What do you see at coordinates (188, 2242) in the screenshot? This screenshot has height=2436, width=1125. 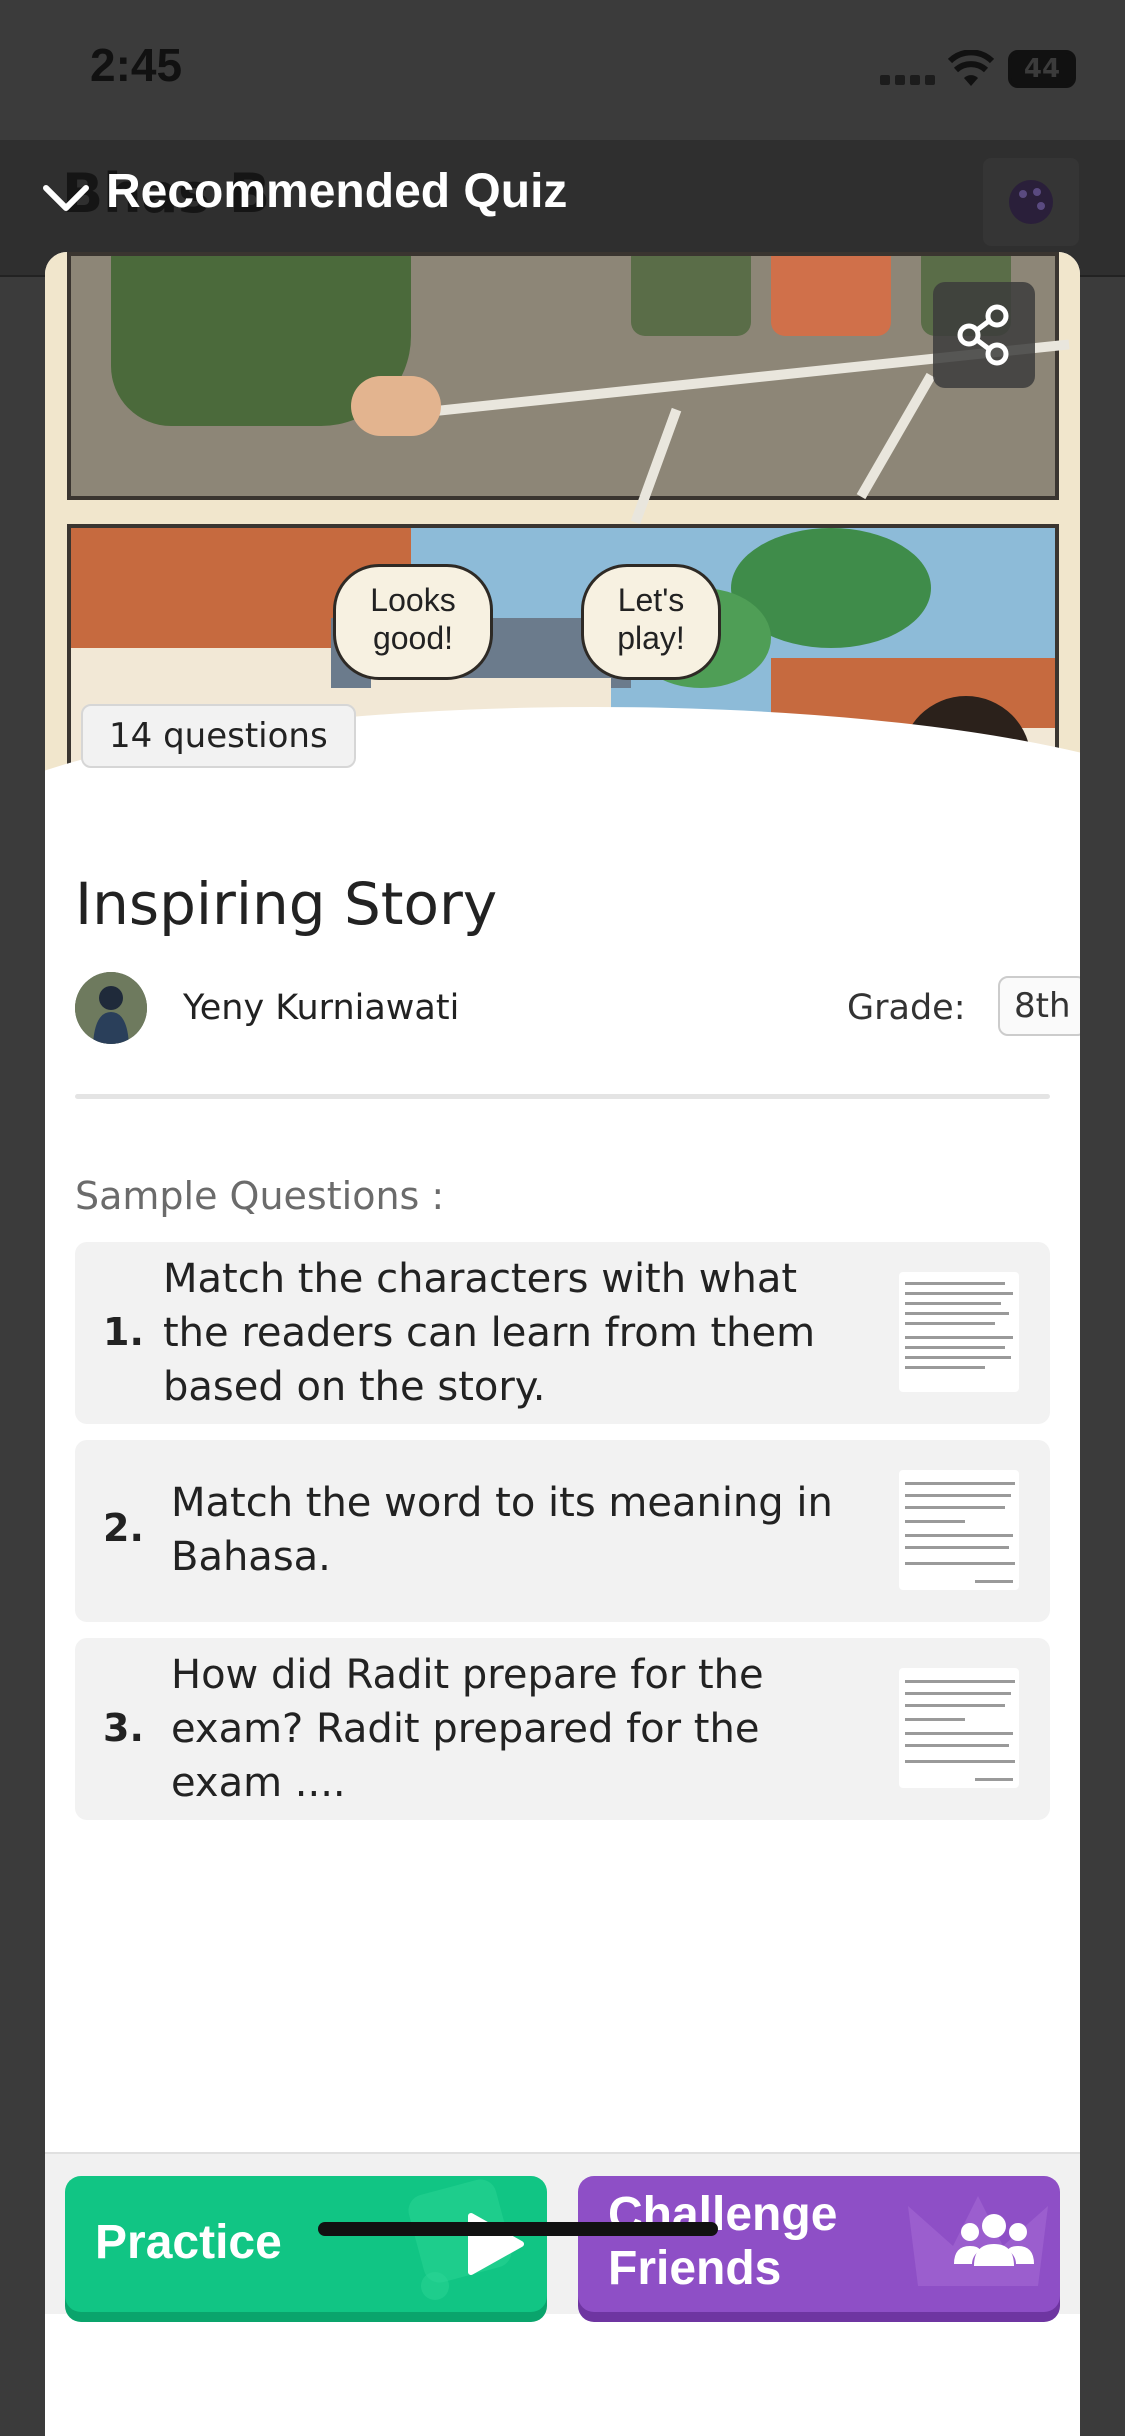 I see `practice-label: Practice` at bounding box center [188, 2242].